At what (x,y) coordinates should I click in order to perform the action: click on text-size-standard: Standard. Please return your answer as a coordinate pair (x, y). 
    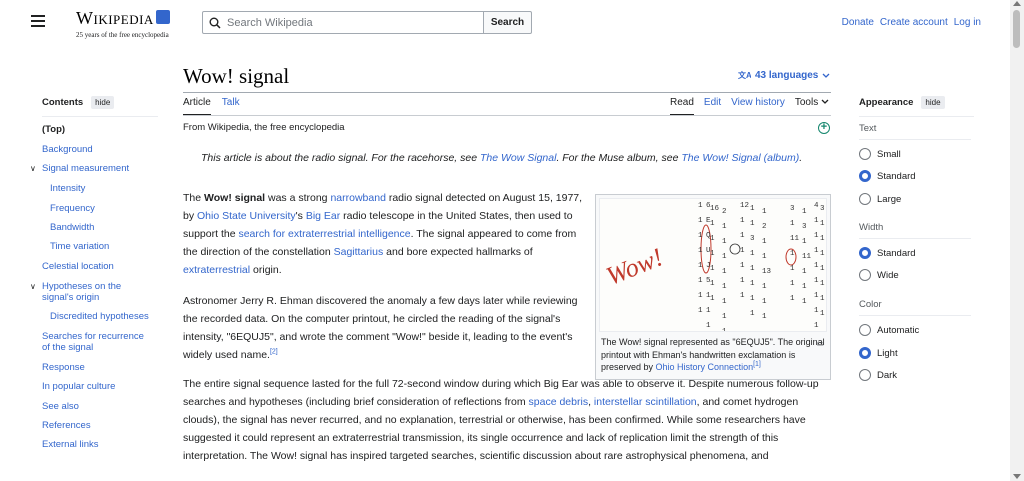
    Looking at the image, I should click on (887, 176).